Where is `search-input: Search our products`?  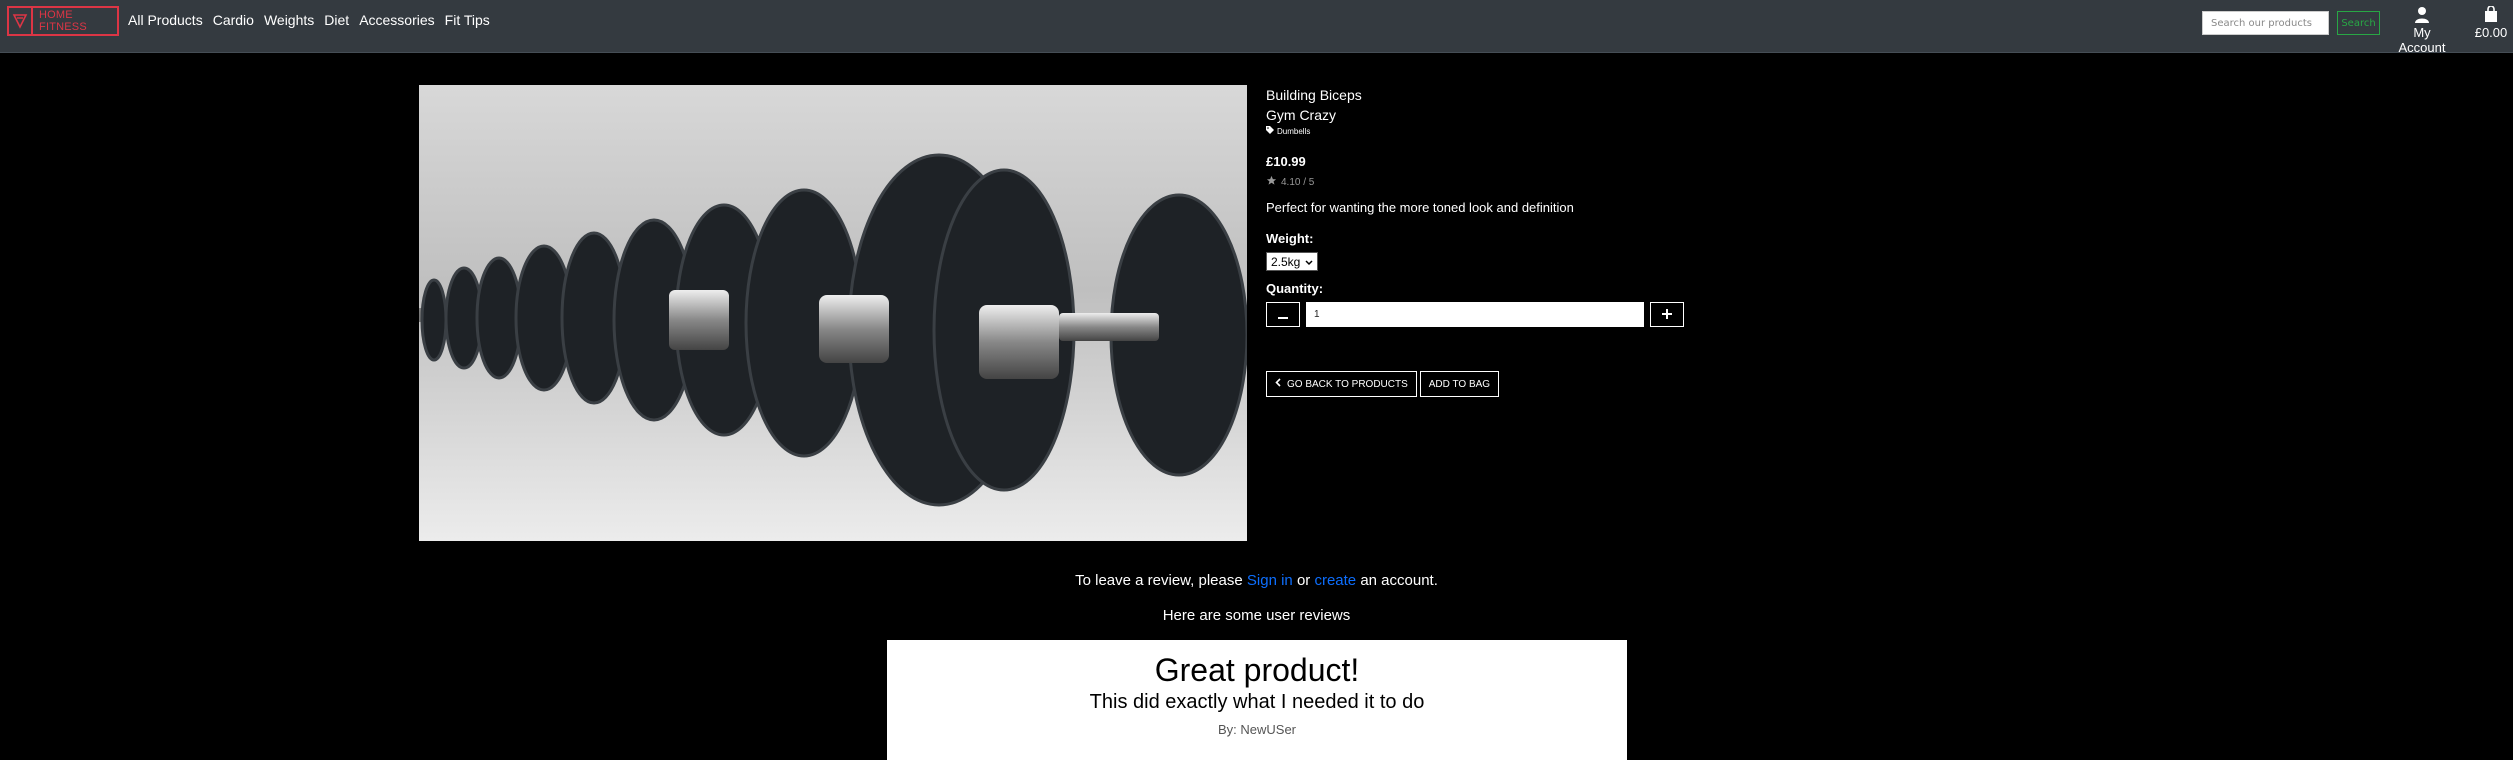 search-input: Search our products is located at coordinates (2265, 23).